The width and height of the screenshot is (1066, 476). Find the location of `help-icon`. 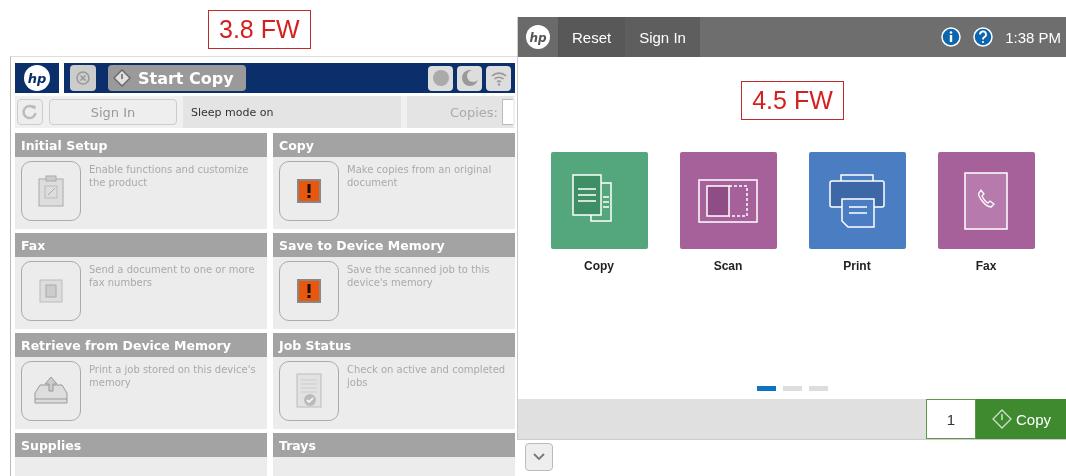

help-icon is located at coordinates (983, 37).